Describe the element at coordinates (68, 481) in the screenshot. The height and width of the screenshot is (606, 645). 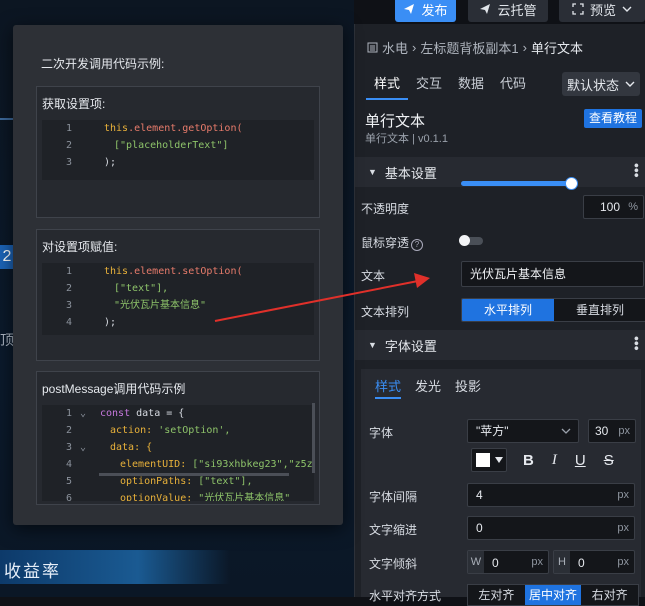
I see `line-number: 5` at that location.